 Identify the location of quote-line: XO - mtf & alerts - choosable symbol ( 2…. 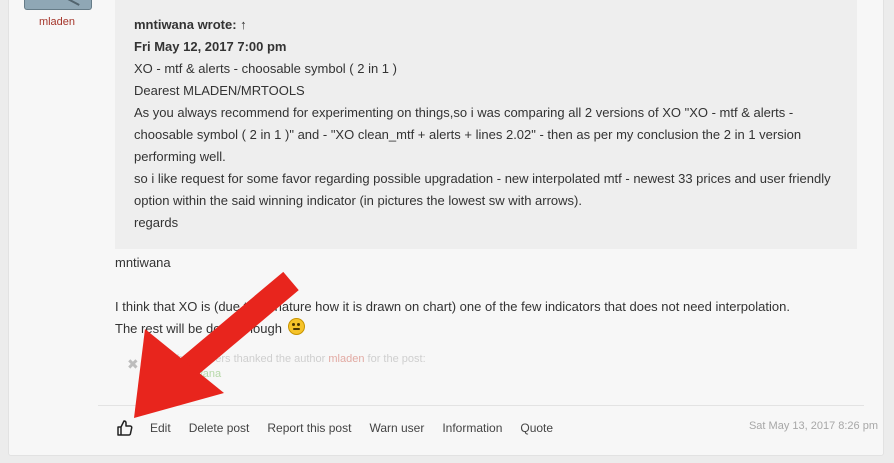
(265, 68).